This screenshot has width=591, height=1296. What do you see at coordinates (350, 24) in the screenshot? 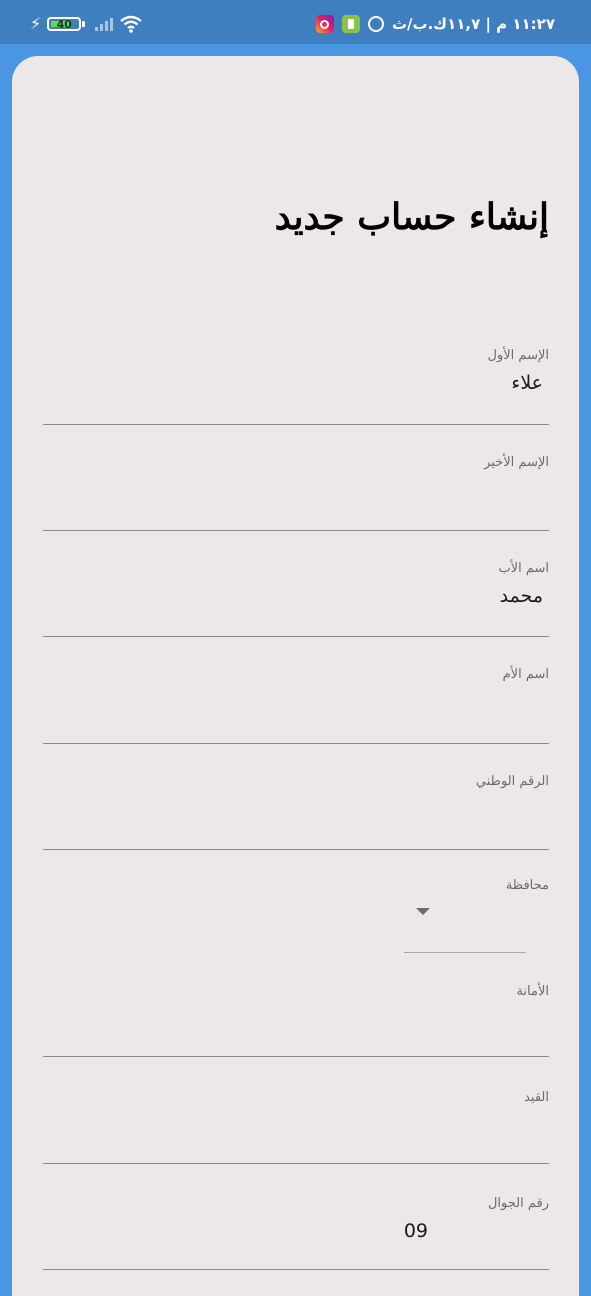
I see `app-icon` at bounding box center [350, 24].